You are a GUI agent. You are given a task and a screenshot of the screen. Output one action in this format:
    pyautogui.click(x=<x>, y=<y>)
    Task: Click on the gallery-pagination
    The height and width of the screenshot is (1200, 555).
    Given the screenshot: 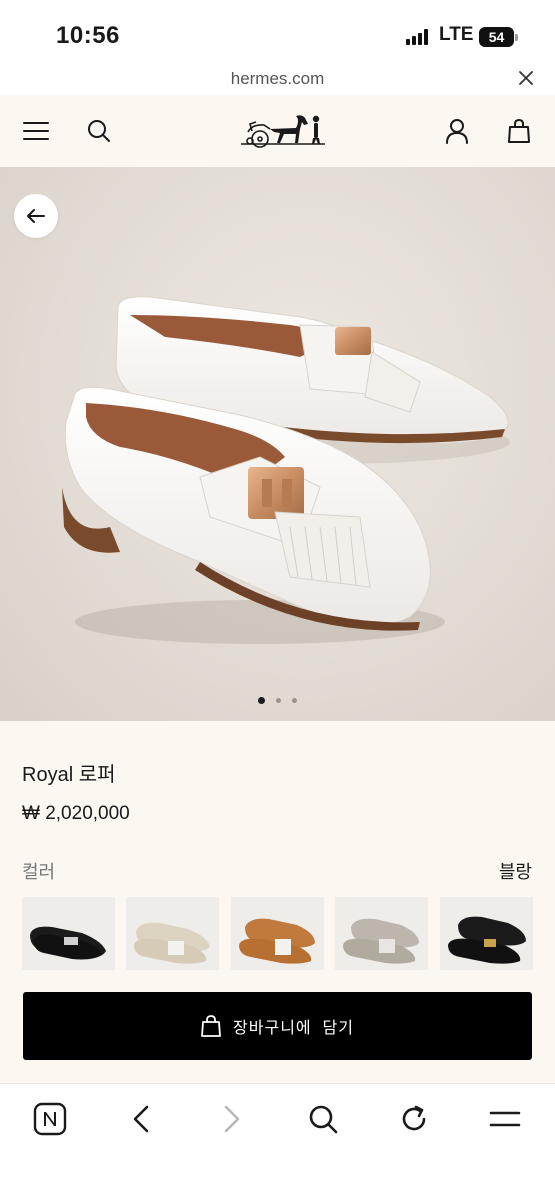 What is the action you would take?
    pyautogui.click(x=277, y=700)
    